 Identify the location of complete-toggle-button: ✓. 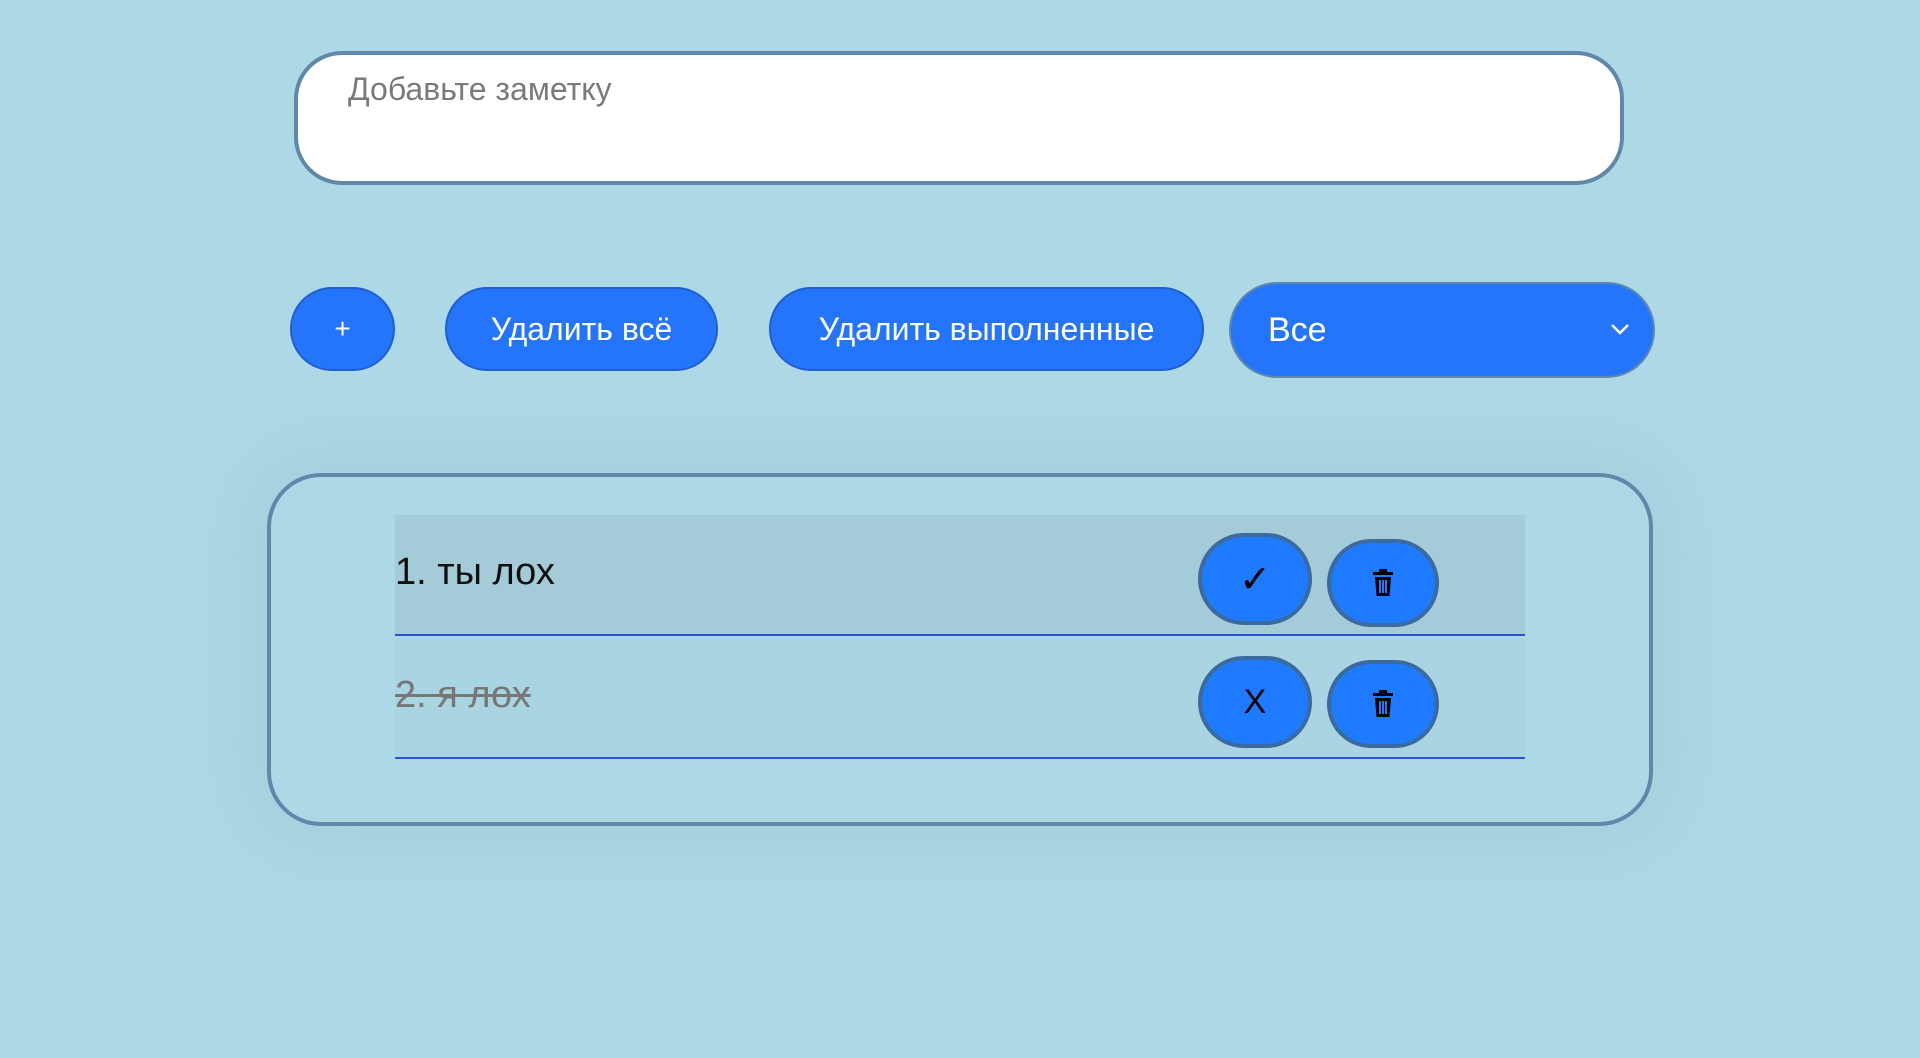
(1255, 579).